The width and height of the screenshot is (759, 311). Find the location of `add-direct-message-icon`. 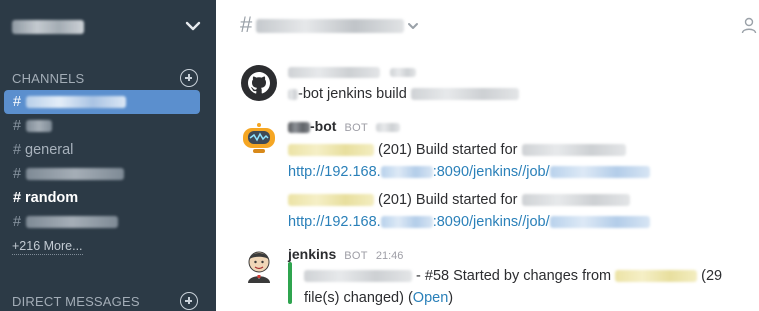

add-direct-message-icon is located at coordinates (189, 301).